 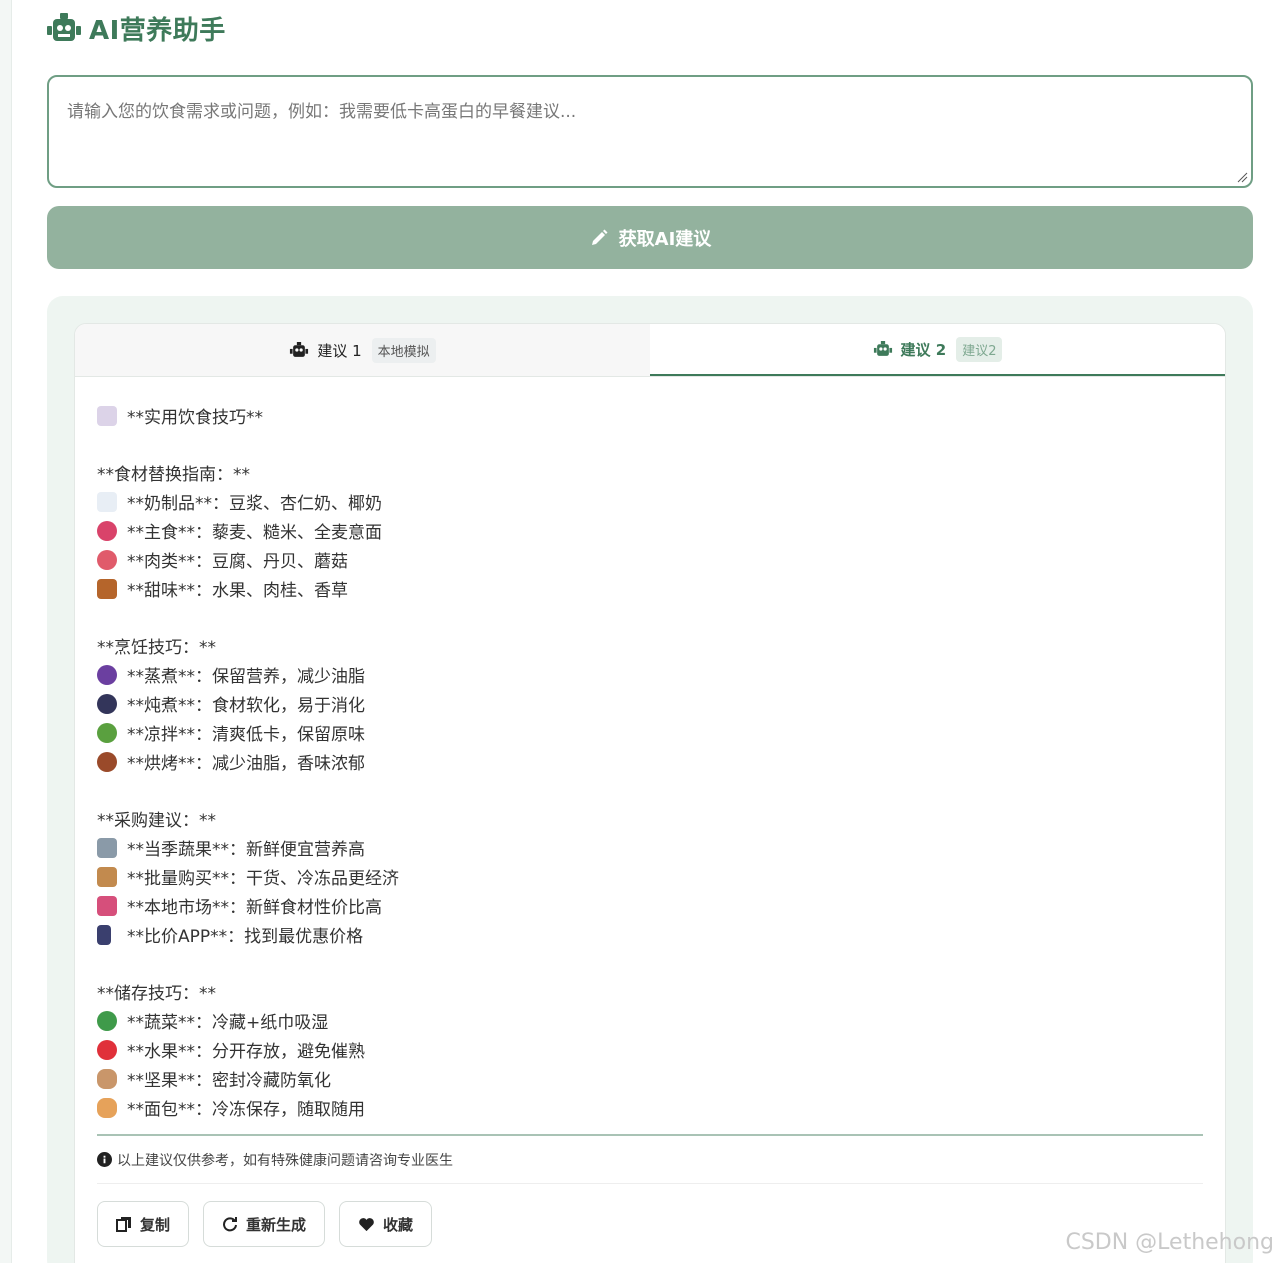 What do you see at coordinates (650, 934) in the screenshot?
I see `list-item: **比价APP**：找到最优惠价格` at bounding box center [650, 934].